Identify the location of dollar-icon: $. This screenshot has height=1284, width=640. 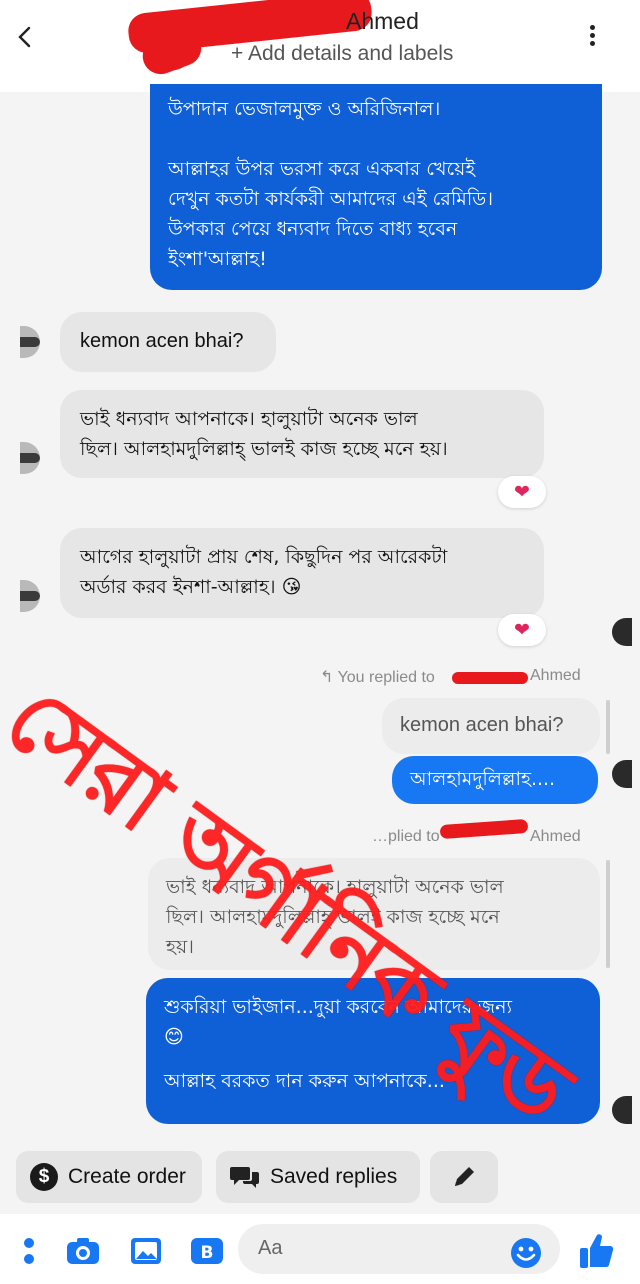
(44, 1177).